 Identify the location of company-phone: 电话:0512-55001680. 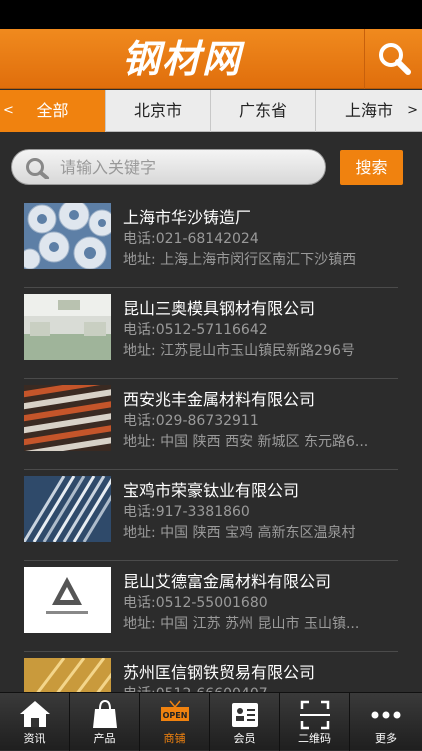
(195, 603).